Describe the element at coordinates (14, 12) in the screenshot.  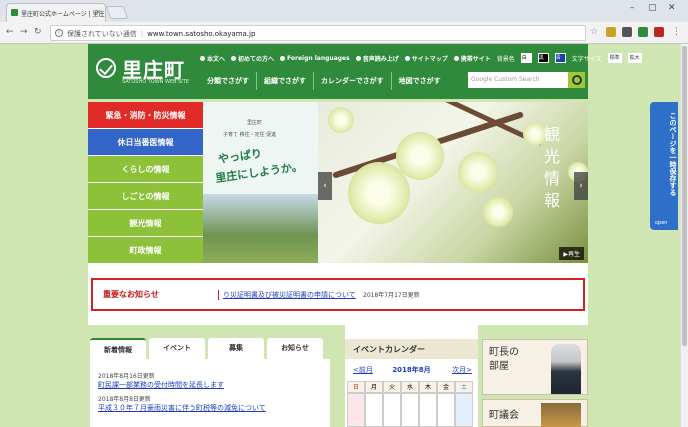
I see `favicon-icon` at that location.